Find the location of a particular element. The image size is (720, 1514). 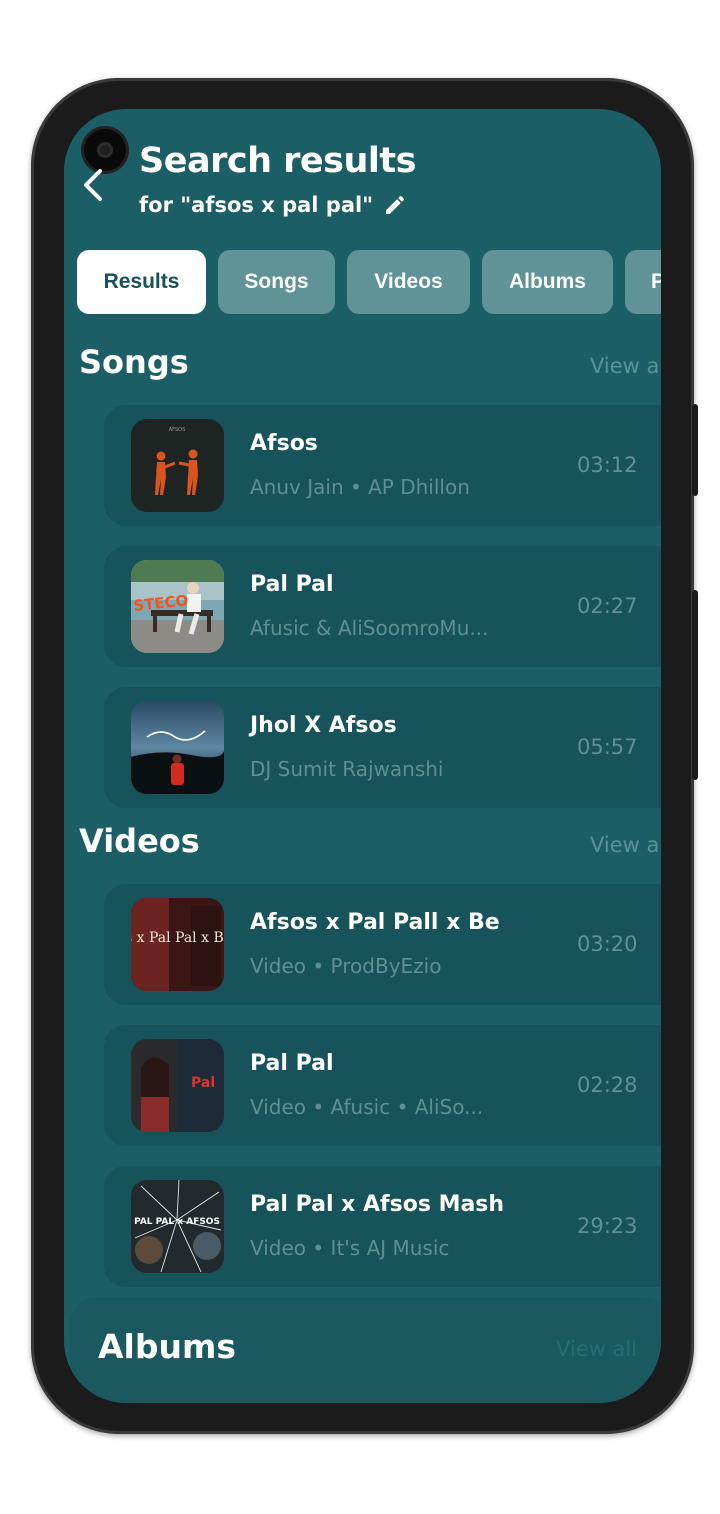

albums-view-all-link: View all is located at coordinates (596, 1349).